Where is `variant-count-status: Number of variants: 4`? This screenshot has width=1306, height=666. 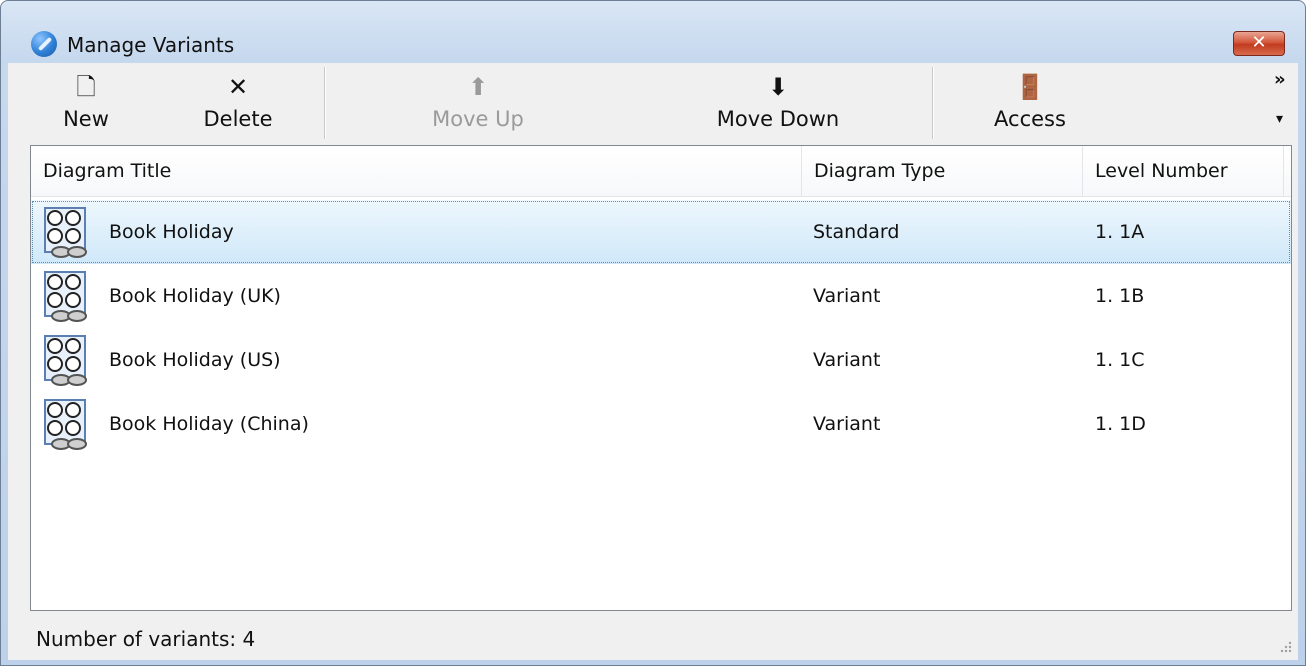 variant-count-status: Number of variants: 4 is located at coordinates (146, 639).